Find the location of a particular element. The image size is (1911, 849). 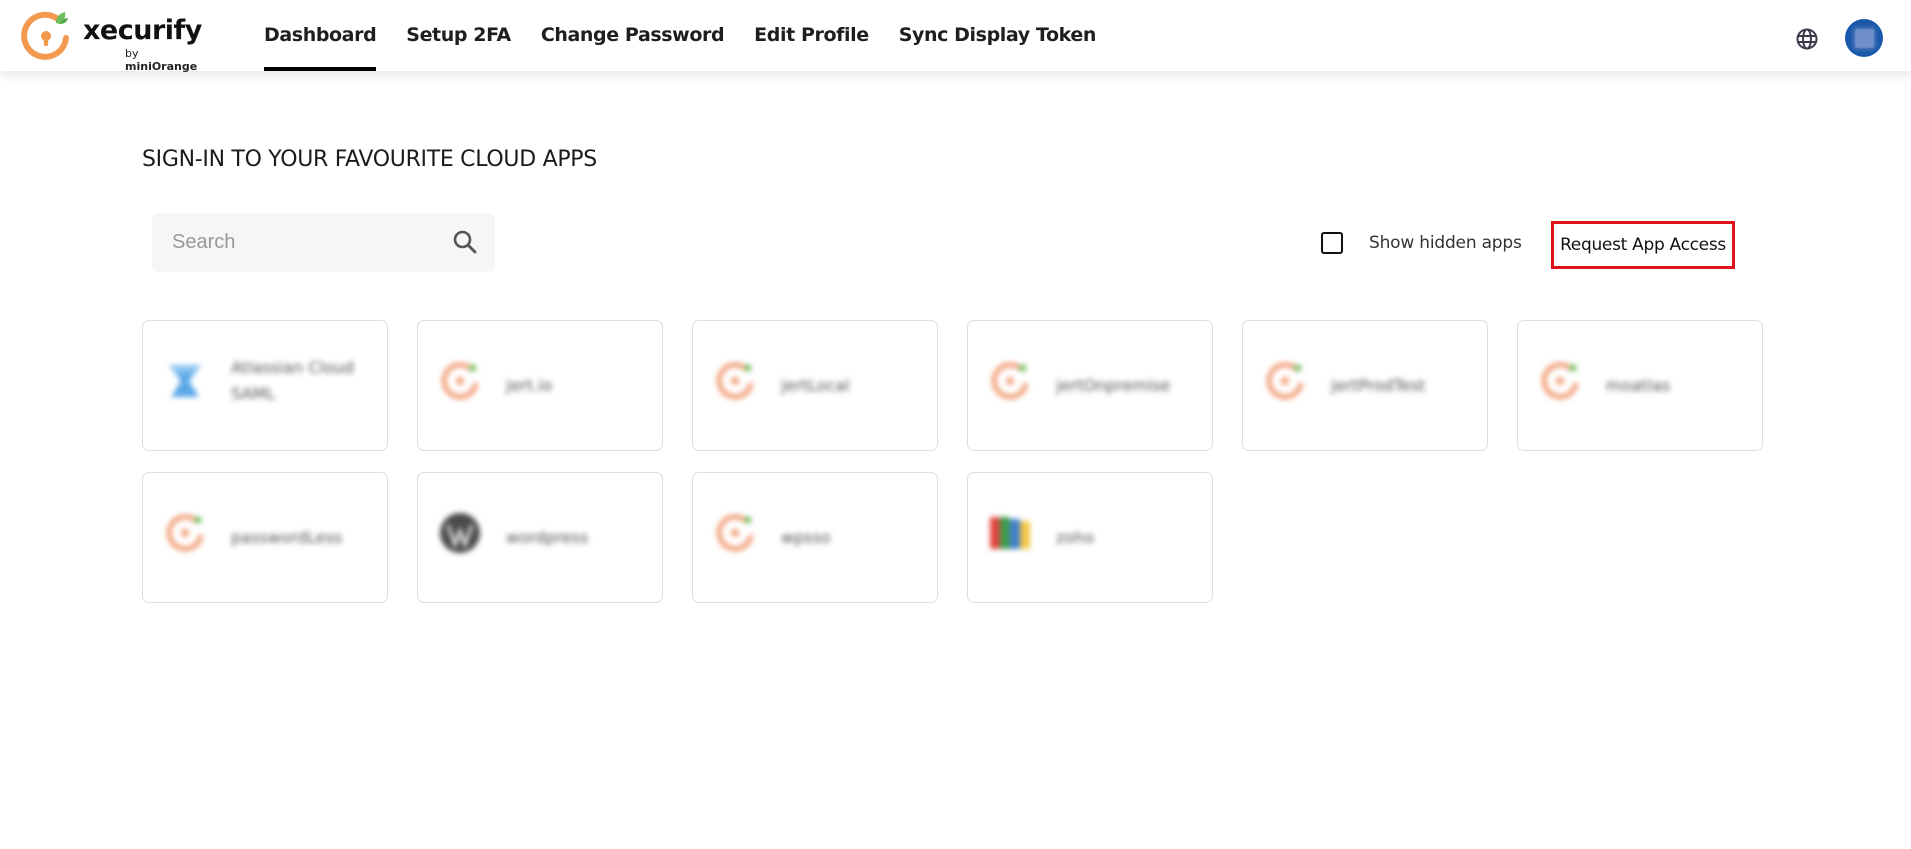

nav-tab-change-password: Change Password is located at coordinates (632, 35).